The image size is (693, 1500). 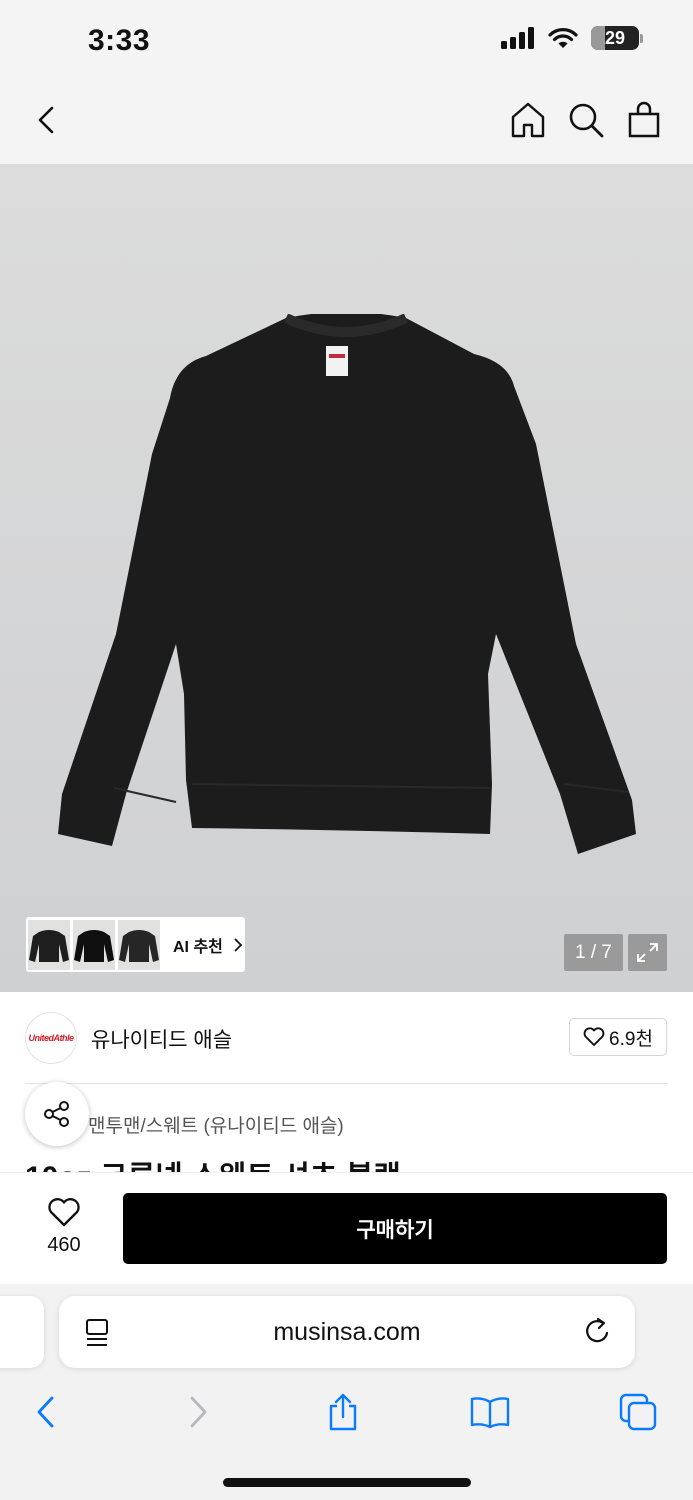 I want to click on ai-recommend-panel: AI 추천, so click(x=135, y=944).